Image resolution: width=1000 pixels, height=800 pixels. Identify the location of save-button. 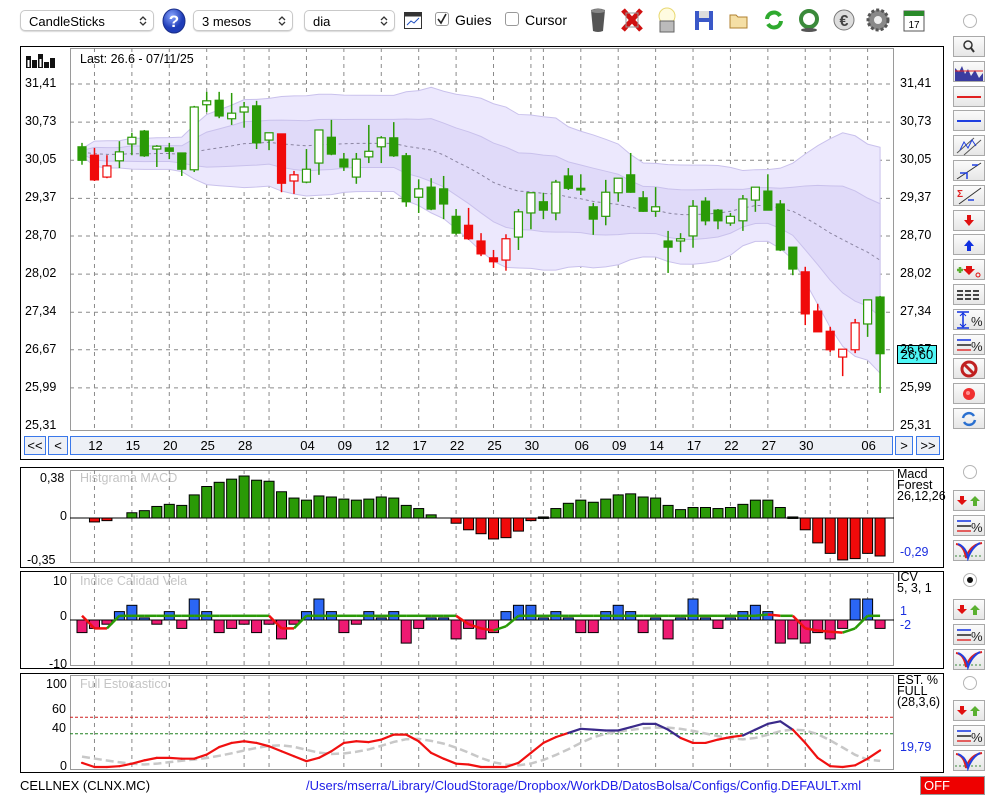
(704, 20).